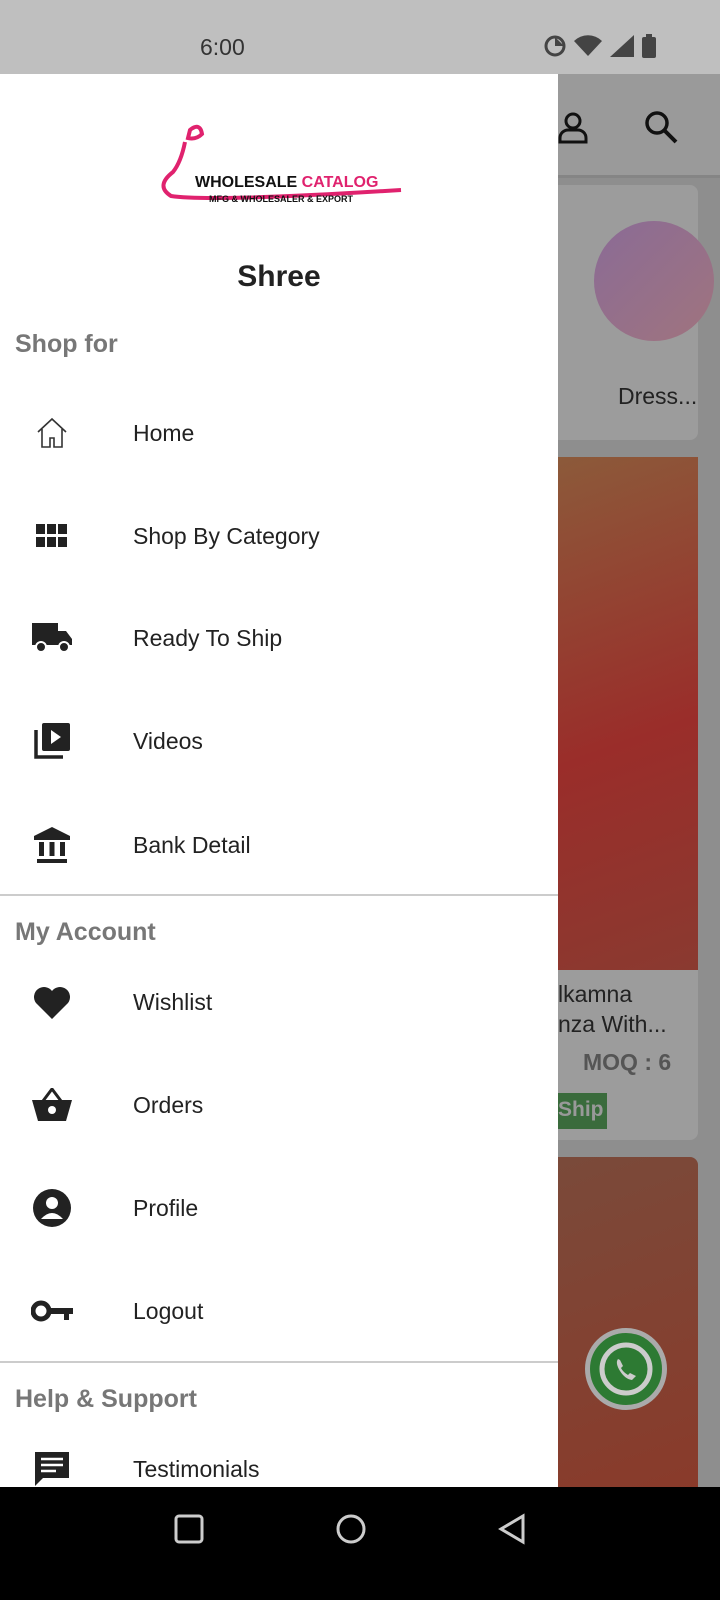  Describe the element at coordinates (279, 1208) in the screenshot. I see `menu-item-profile: Profile` at that location.